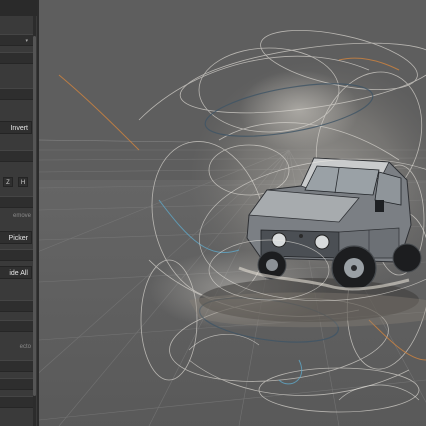 Image resolution: width=426 pixels, height=426 pixels. What do you see at coordinates (17, 216) in the screenshot?
I see `remove-label: emove` at bounding box center [17, 216].